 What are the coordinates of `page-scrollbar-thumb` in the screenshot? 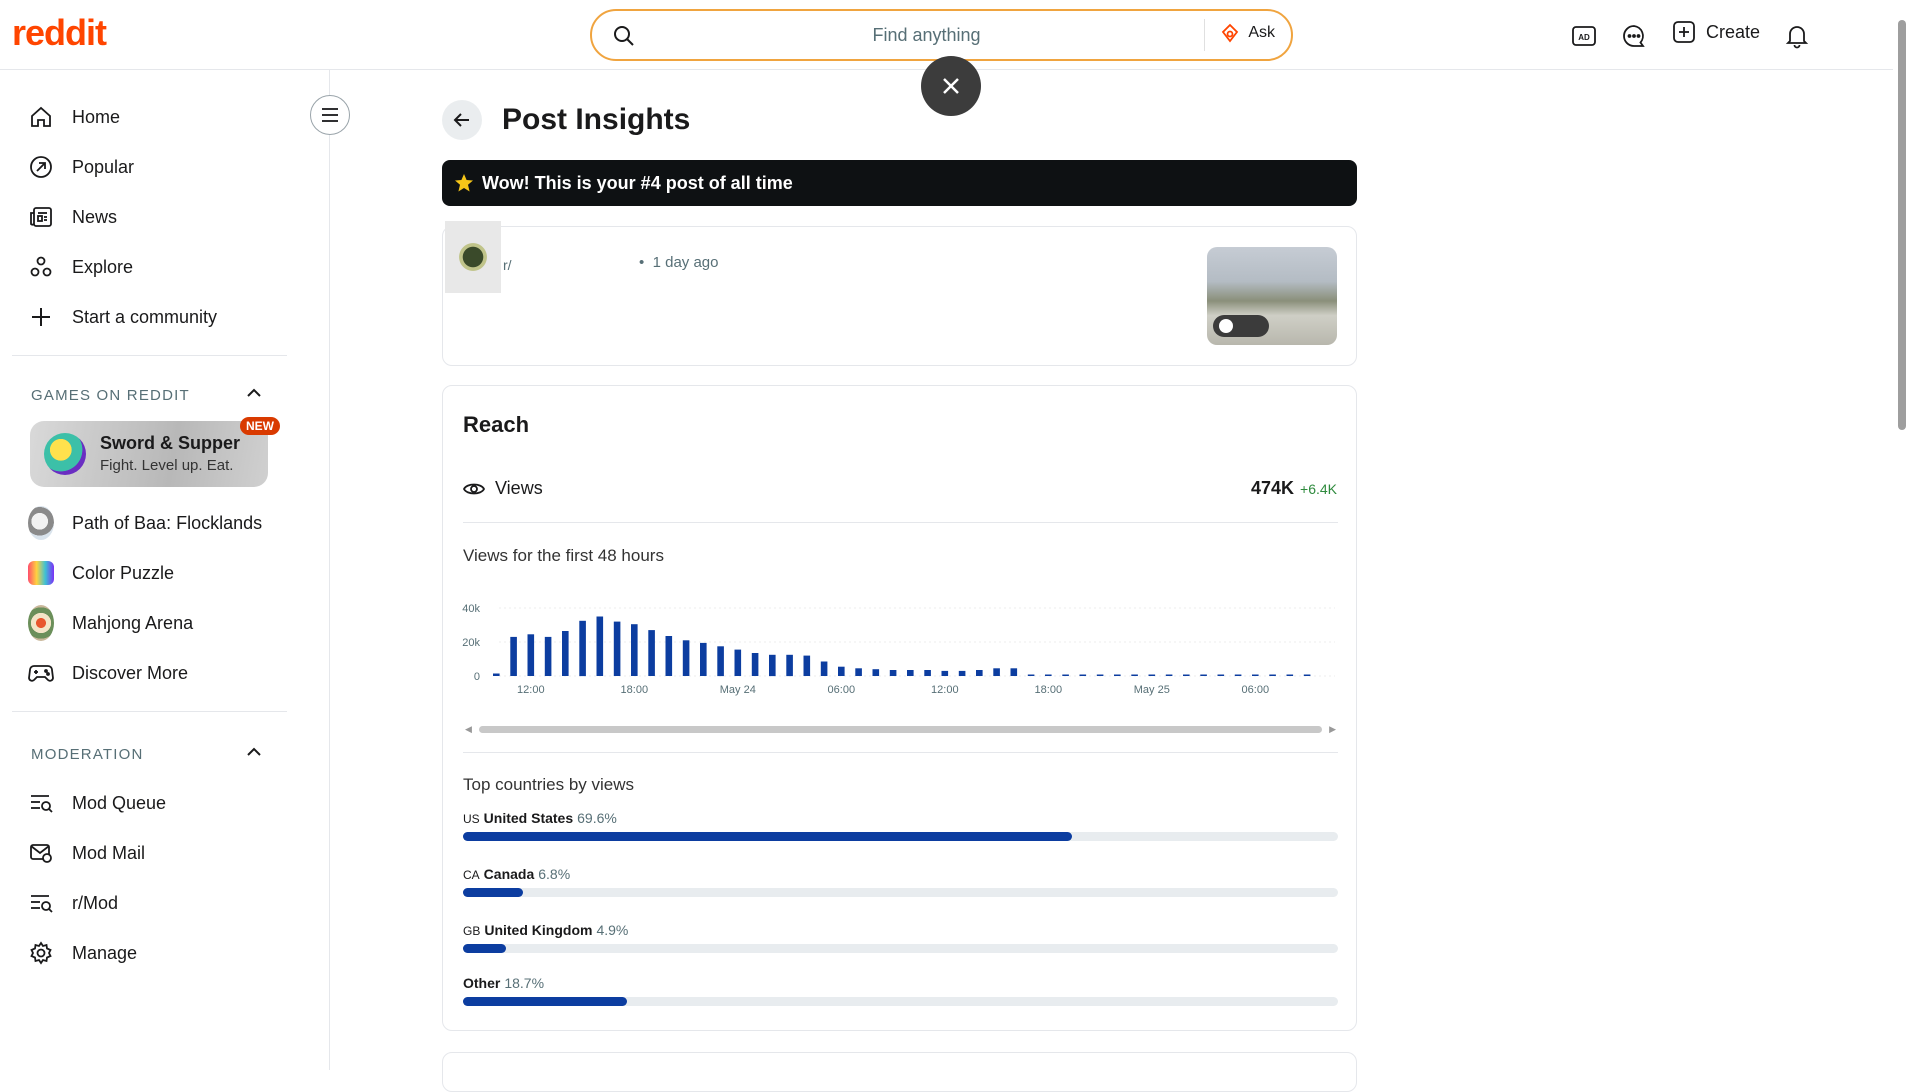 It's located at (1902, 225).